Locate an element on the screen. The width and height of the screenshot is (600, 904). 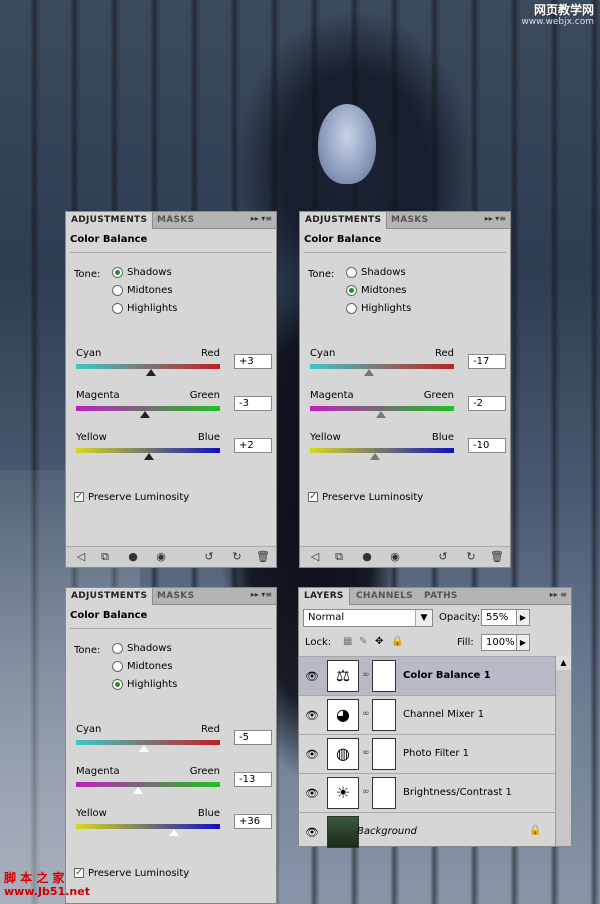
opacity-input: 55% is located at coordinates (500, 617).